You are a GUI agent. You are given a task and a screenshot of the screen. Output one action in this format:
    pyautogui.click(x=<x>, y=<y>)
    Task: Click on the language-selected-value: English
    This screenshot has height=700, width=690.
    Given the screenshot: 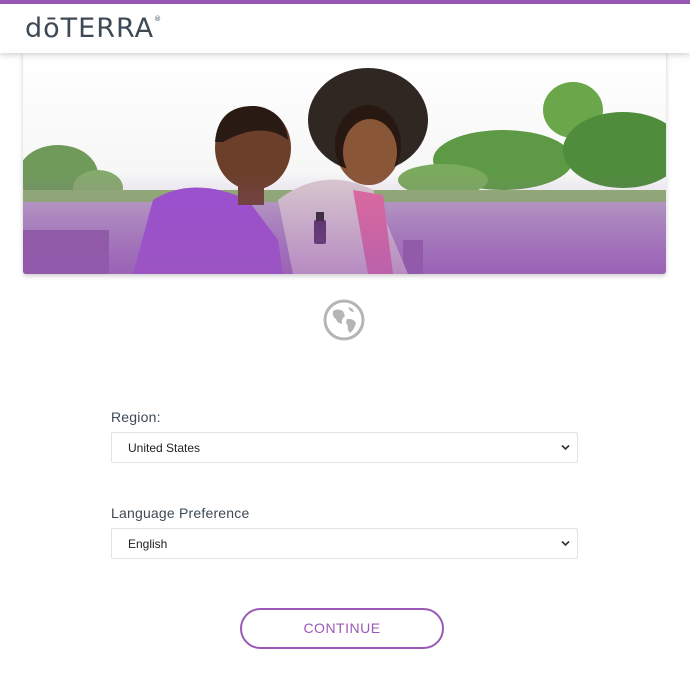 What is the action you would take?
    pyautogui.click(x=148, y=544)
    